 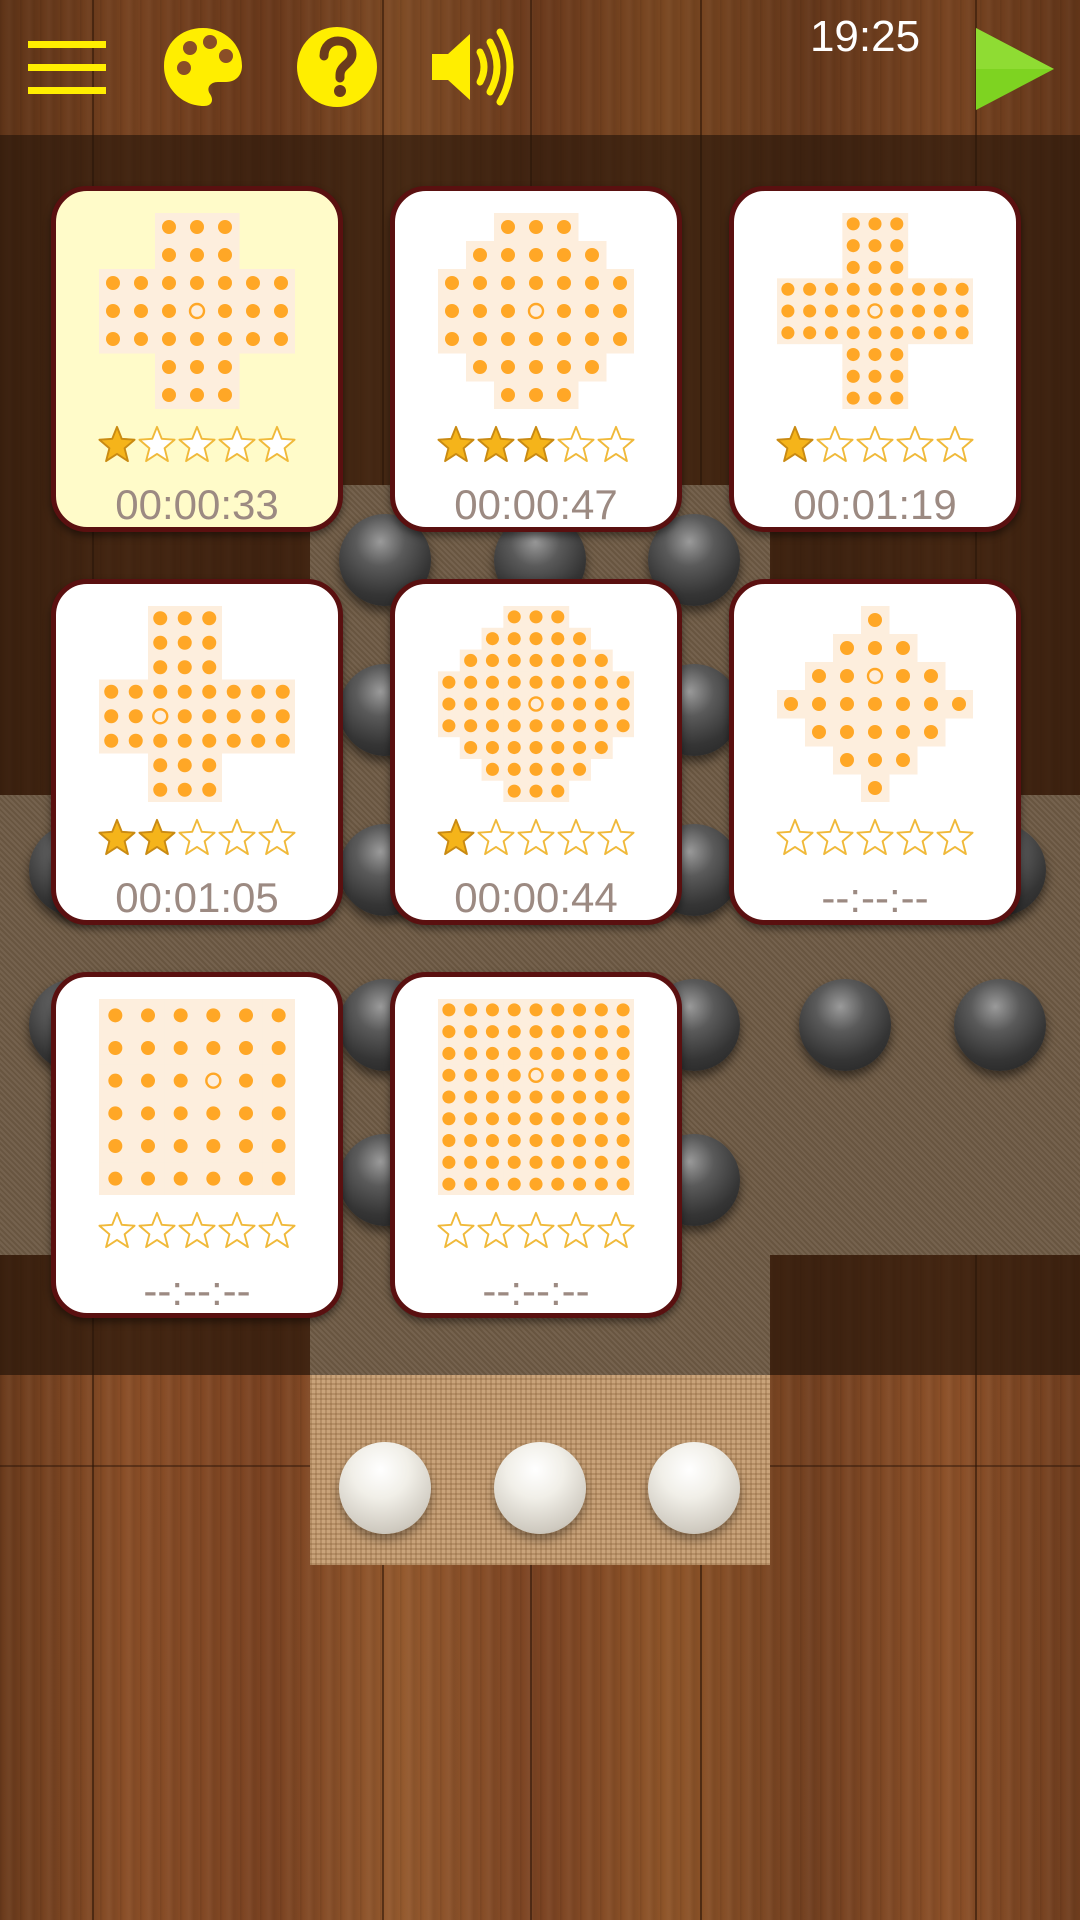 I want to click on menu-button, so click(x=67, y=67).